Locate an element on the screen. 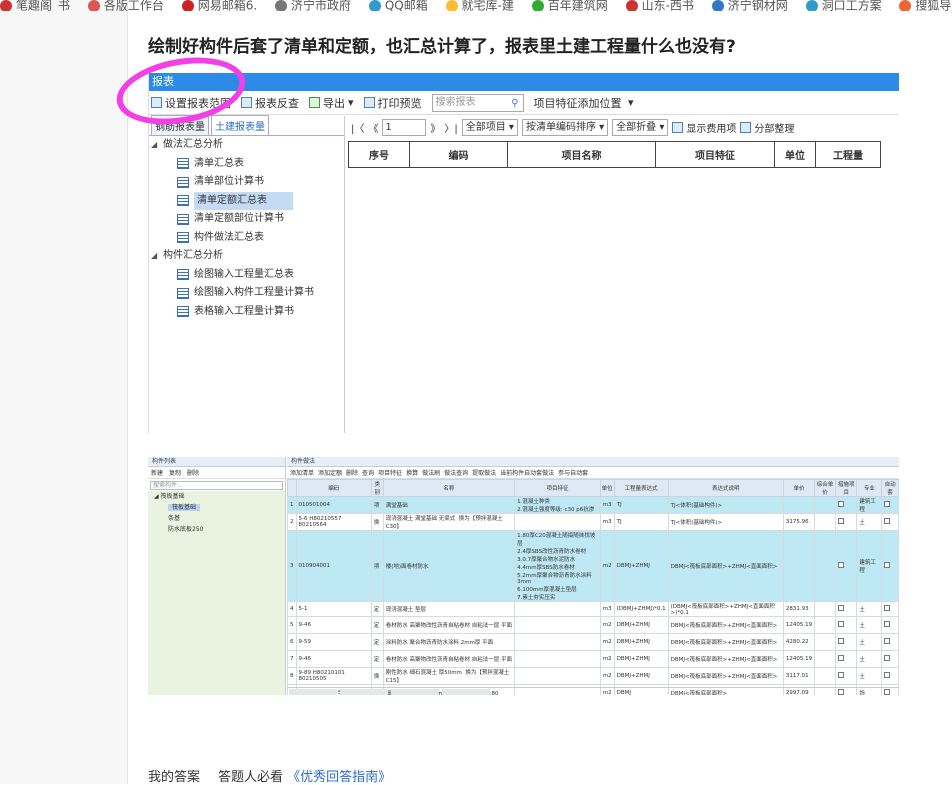 The height and width of the screenshot is (785, 952). bookmark: 山东-西书 is located at coordinates (659, 5).